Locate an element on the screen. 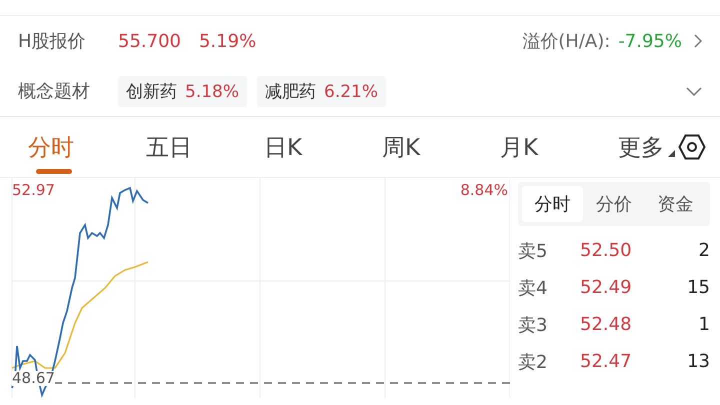 Image resolution: width=720 pixels, height=405 pixels. ask-volume: 15 is located at coordinates (698, 287).